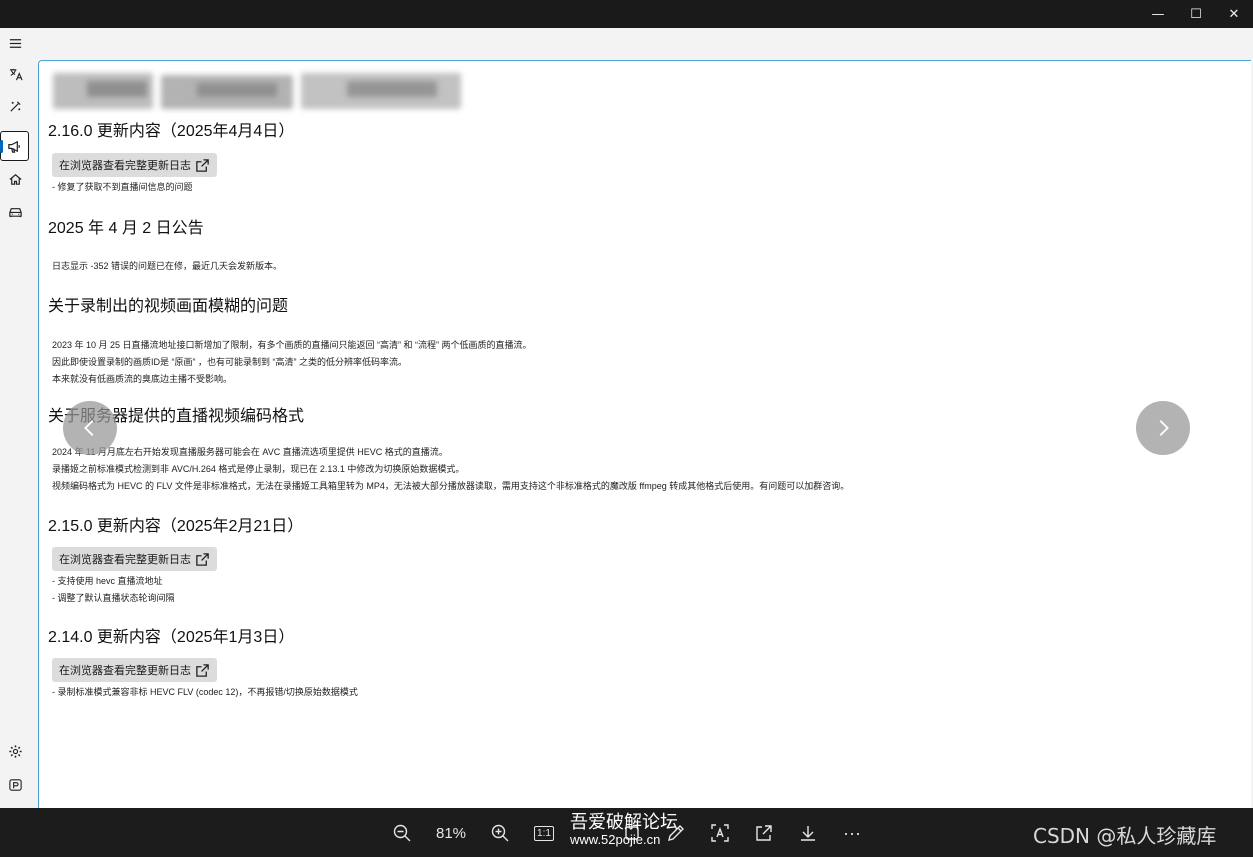 Image resolution: width=1253 pixels, height=857 pixels. What do you see at coordinates (171, 131) in the screenshot?
I see `section-title: 2.16.0 更新内容（2025年4月4日）` at bounding box center [171, 131].